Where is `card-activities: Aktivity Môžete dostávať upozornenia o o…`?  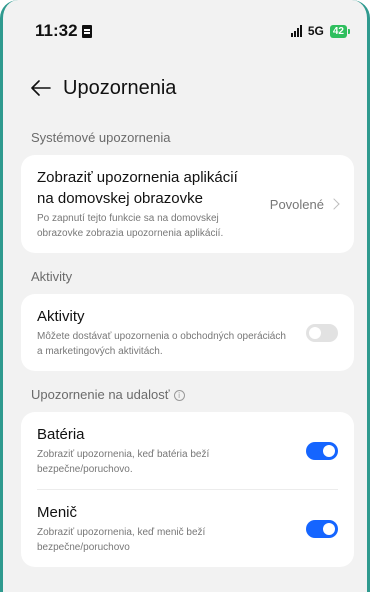 card-activities: Aktivity Môžete dostávať upozornenia o o… is located at coordinates (187, 332).